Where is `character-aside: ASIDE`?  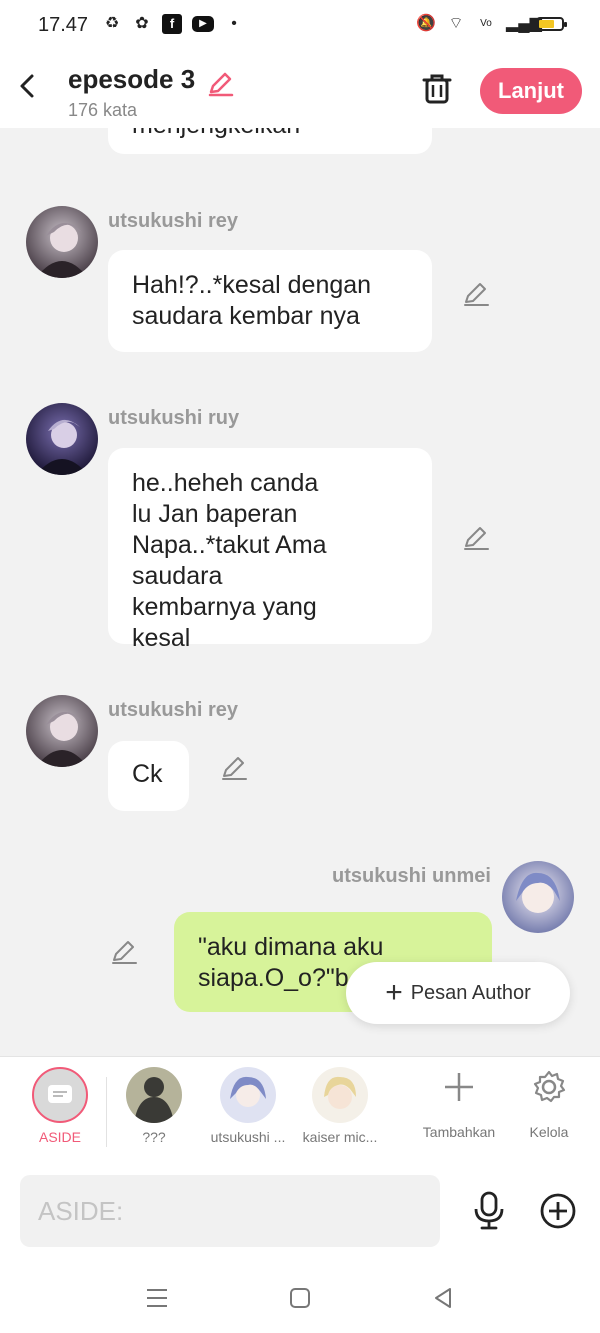 character-aside: ASIDE is located at coordinates (60, 1106).